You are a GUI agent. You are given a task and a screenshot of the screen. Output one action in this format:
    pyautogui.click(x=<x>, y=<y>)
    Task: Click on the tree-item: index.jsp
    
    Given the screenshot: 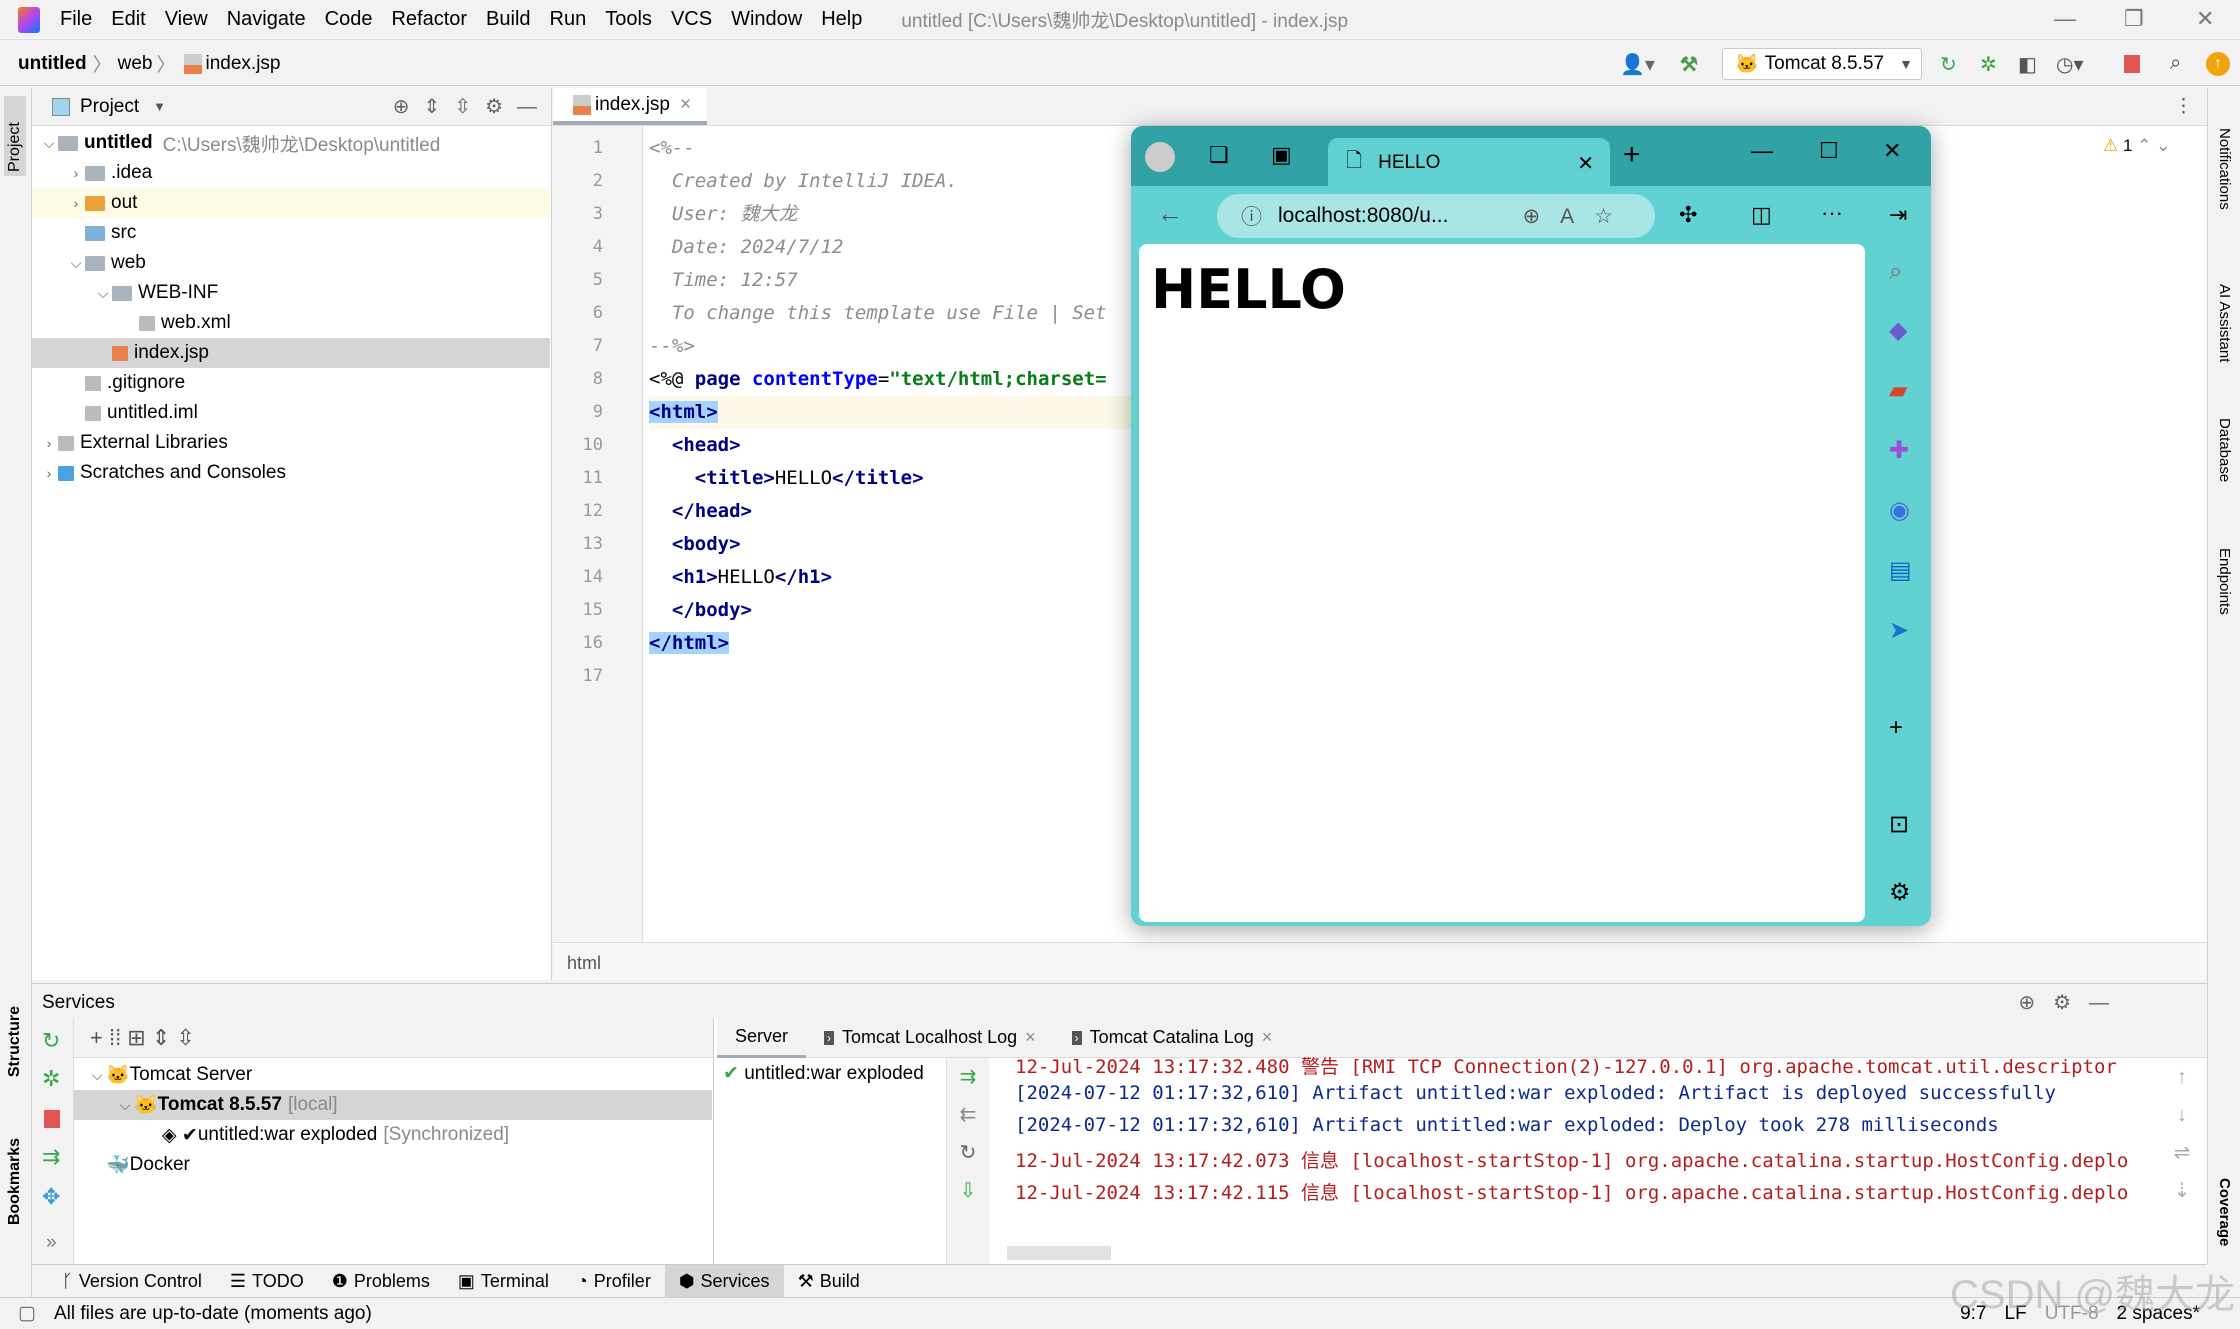 What is the action you would take?
    pyautogui.click(x=291, y=353)
    